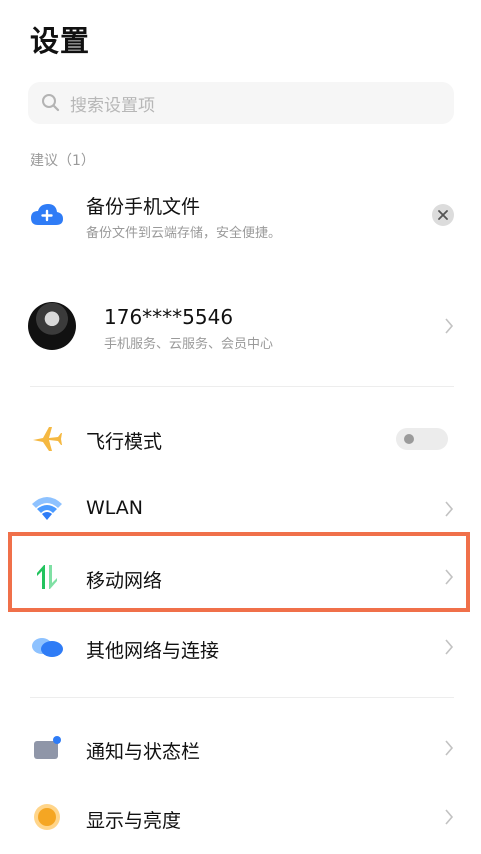  What do you see at coordinates (115, 508) in the screenshot?
I see `settings-item-label: WLAN` at bounding box center [115, 508].